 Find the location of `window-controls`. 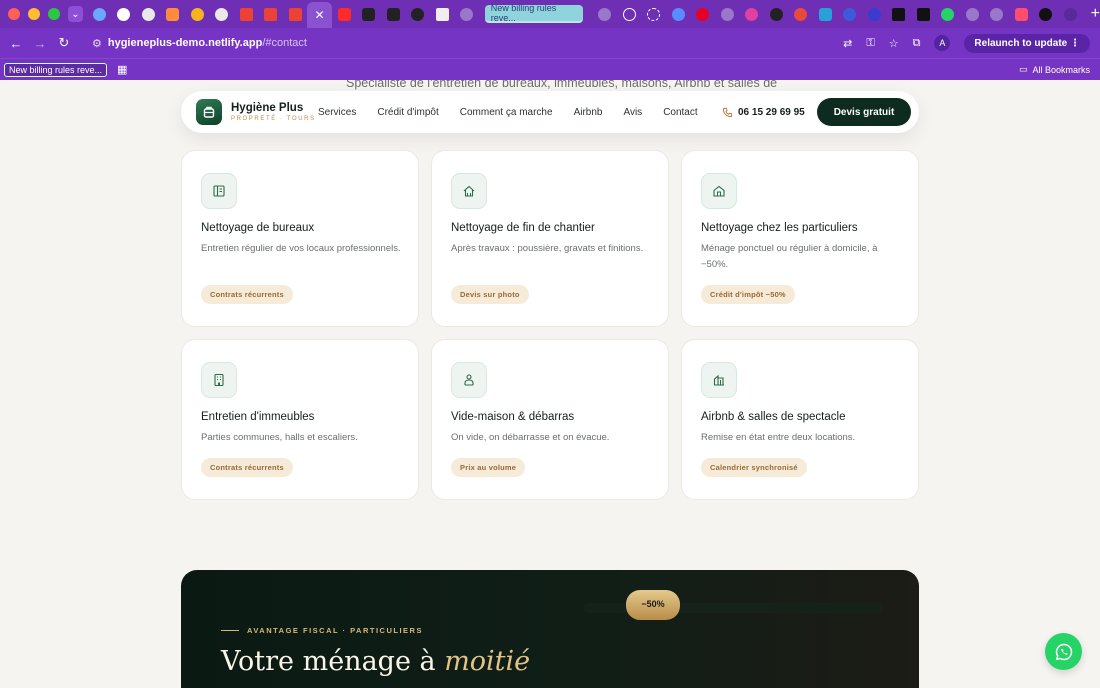

window-controls is located at coordinates (34, 14).